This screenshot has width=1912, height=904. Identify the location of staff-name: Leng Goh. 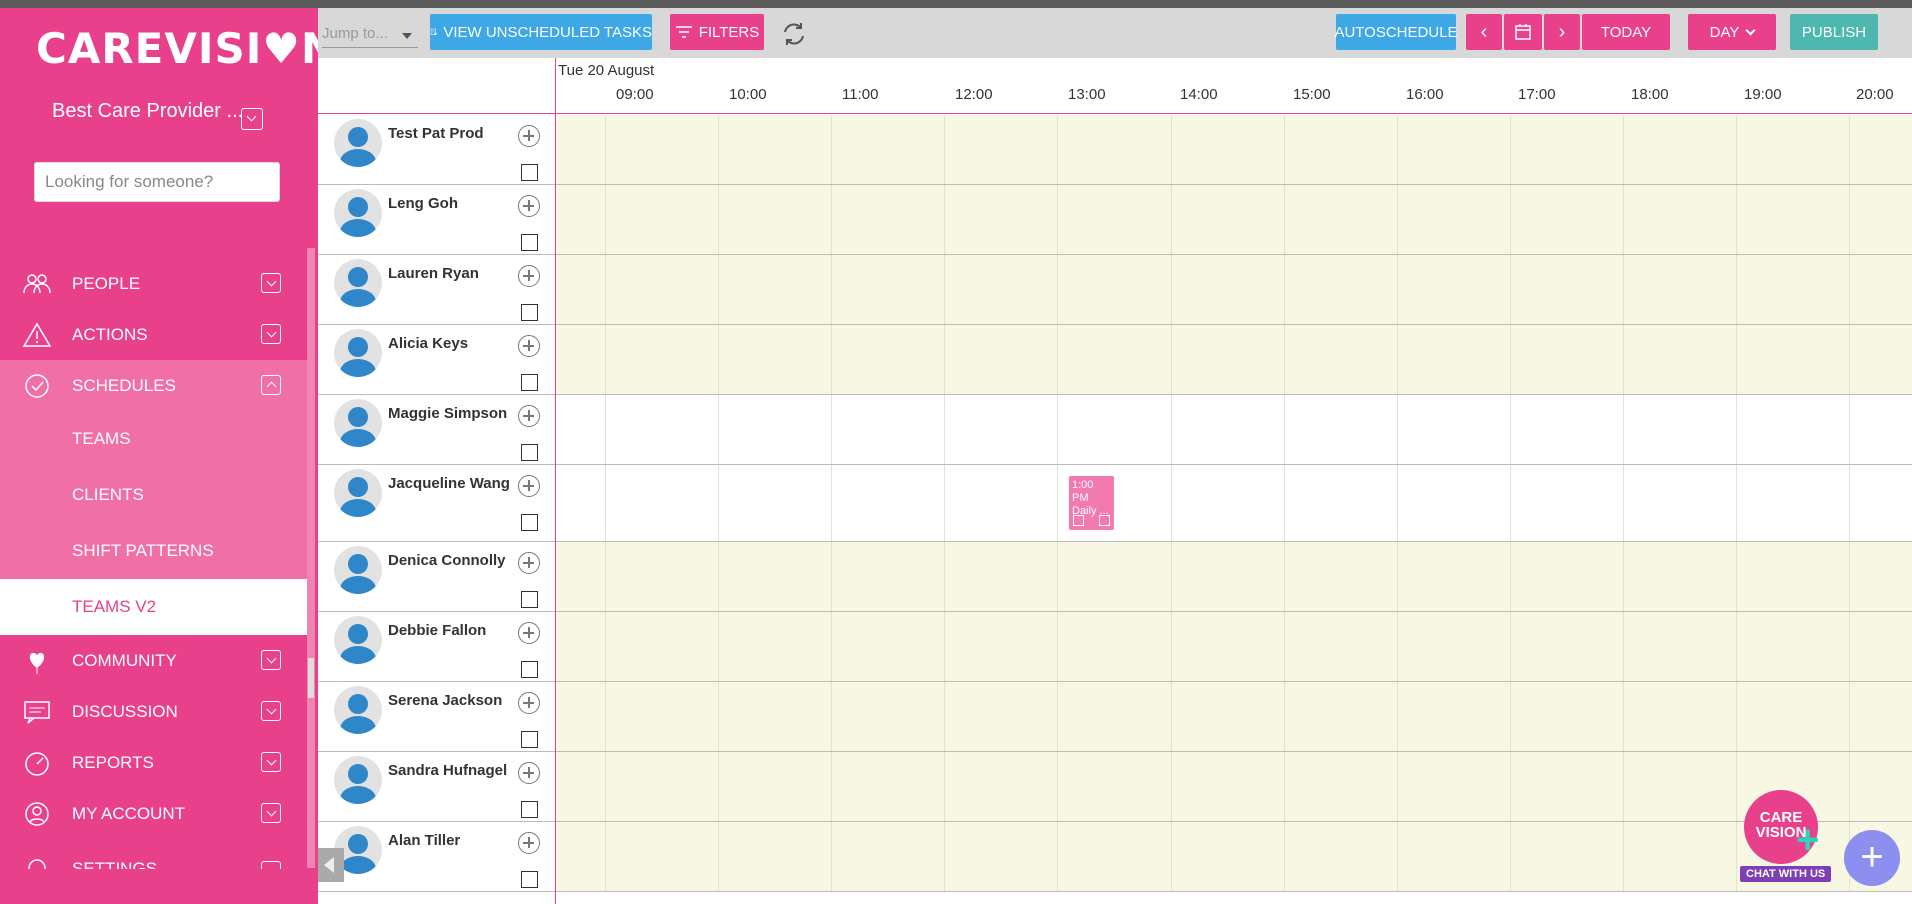
(423, 203).